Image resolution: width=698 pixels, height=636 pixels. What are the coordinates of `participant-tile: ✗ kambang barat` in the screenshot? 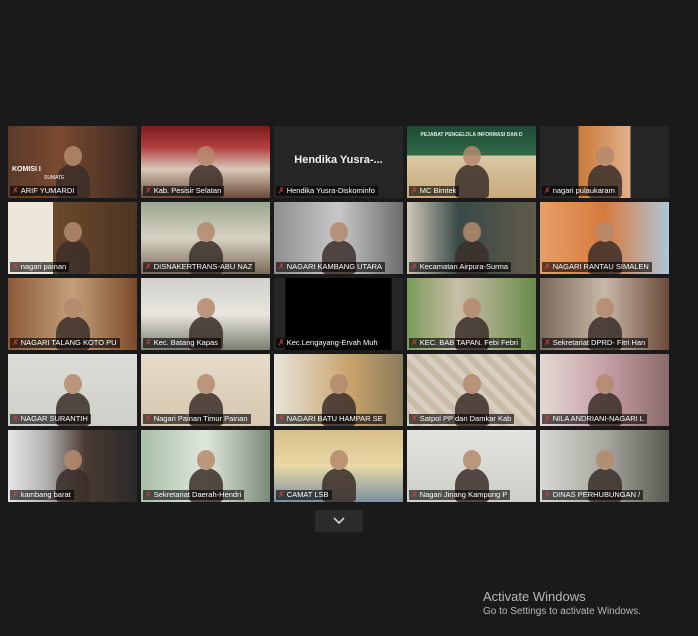 It's located at (72, 466).